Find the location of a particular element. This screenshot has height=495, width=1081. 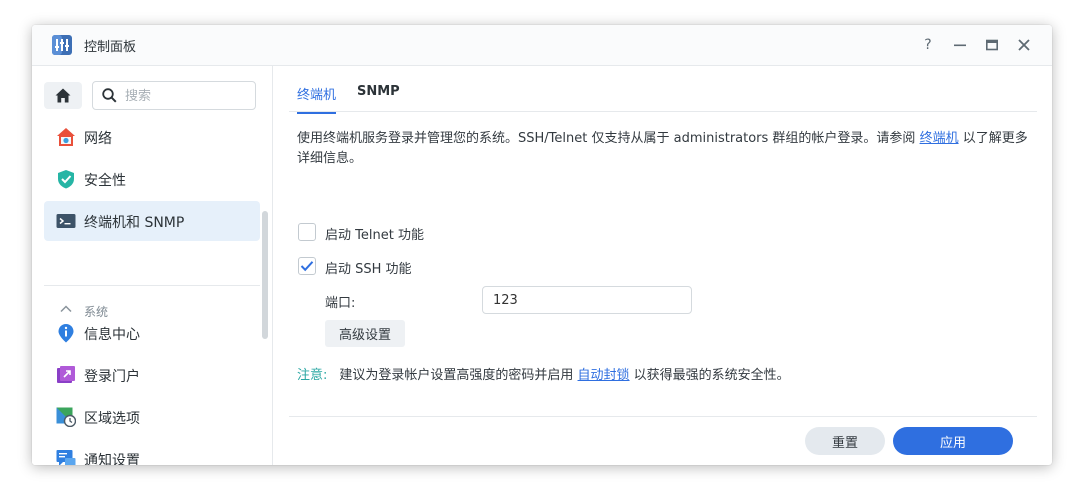

help-button: ? is located at coordinates (928, 45).